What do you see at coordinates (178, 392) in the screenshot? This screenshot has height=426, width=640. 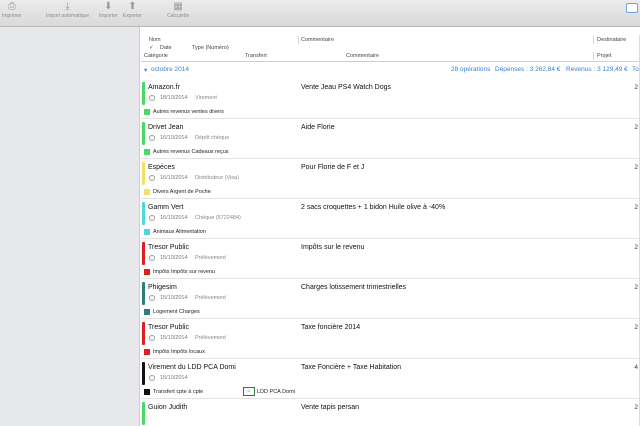 I see `category-label: Transfert cpte à cpte` at bounding box center [178, 392].